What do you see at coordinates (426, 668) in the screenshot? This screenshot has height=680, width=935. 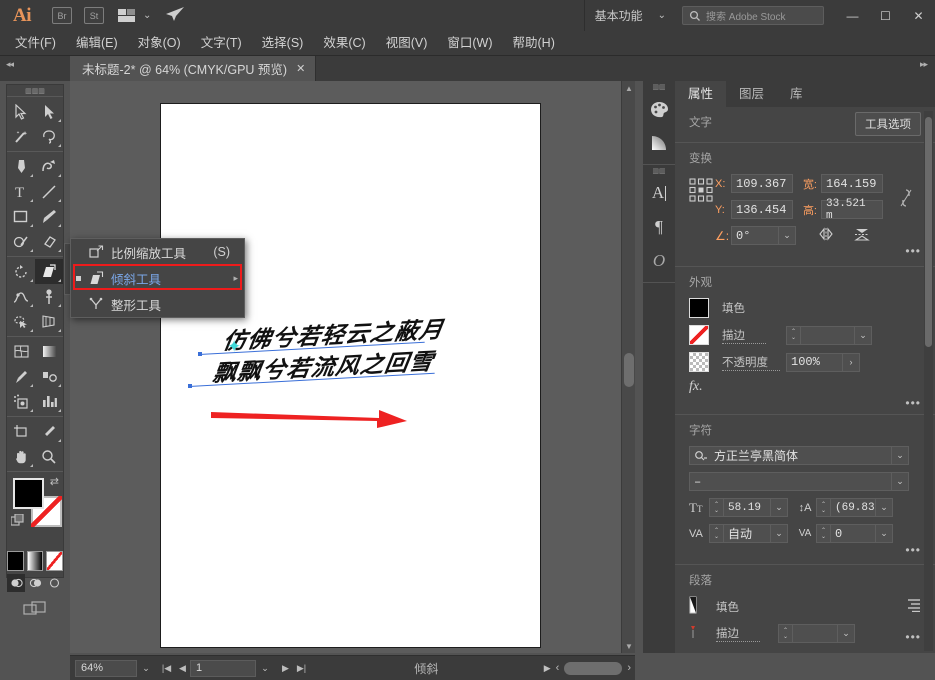 I see `status-message: 倾斜` at bounding box center [426, 668].